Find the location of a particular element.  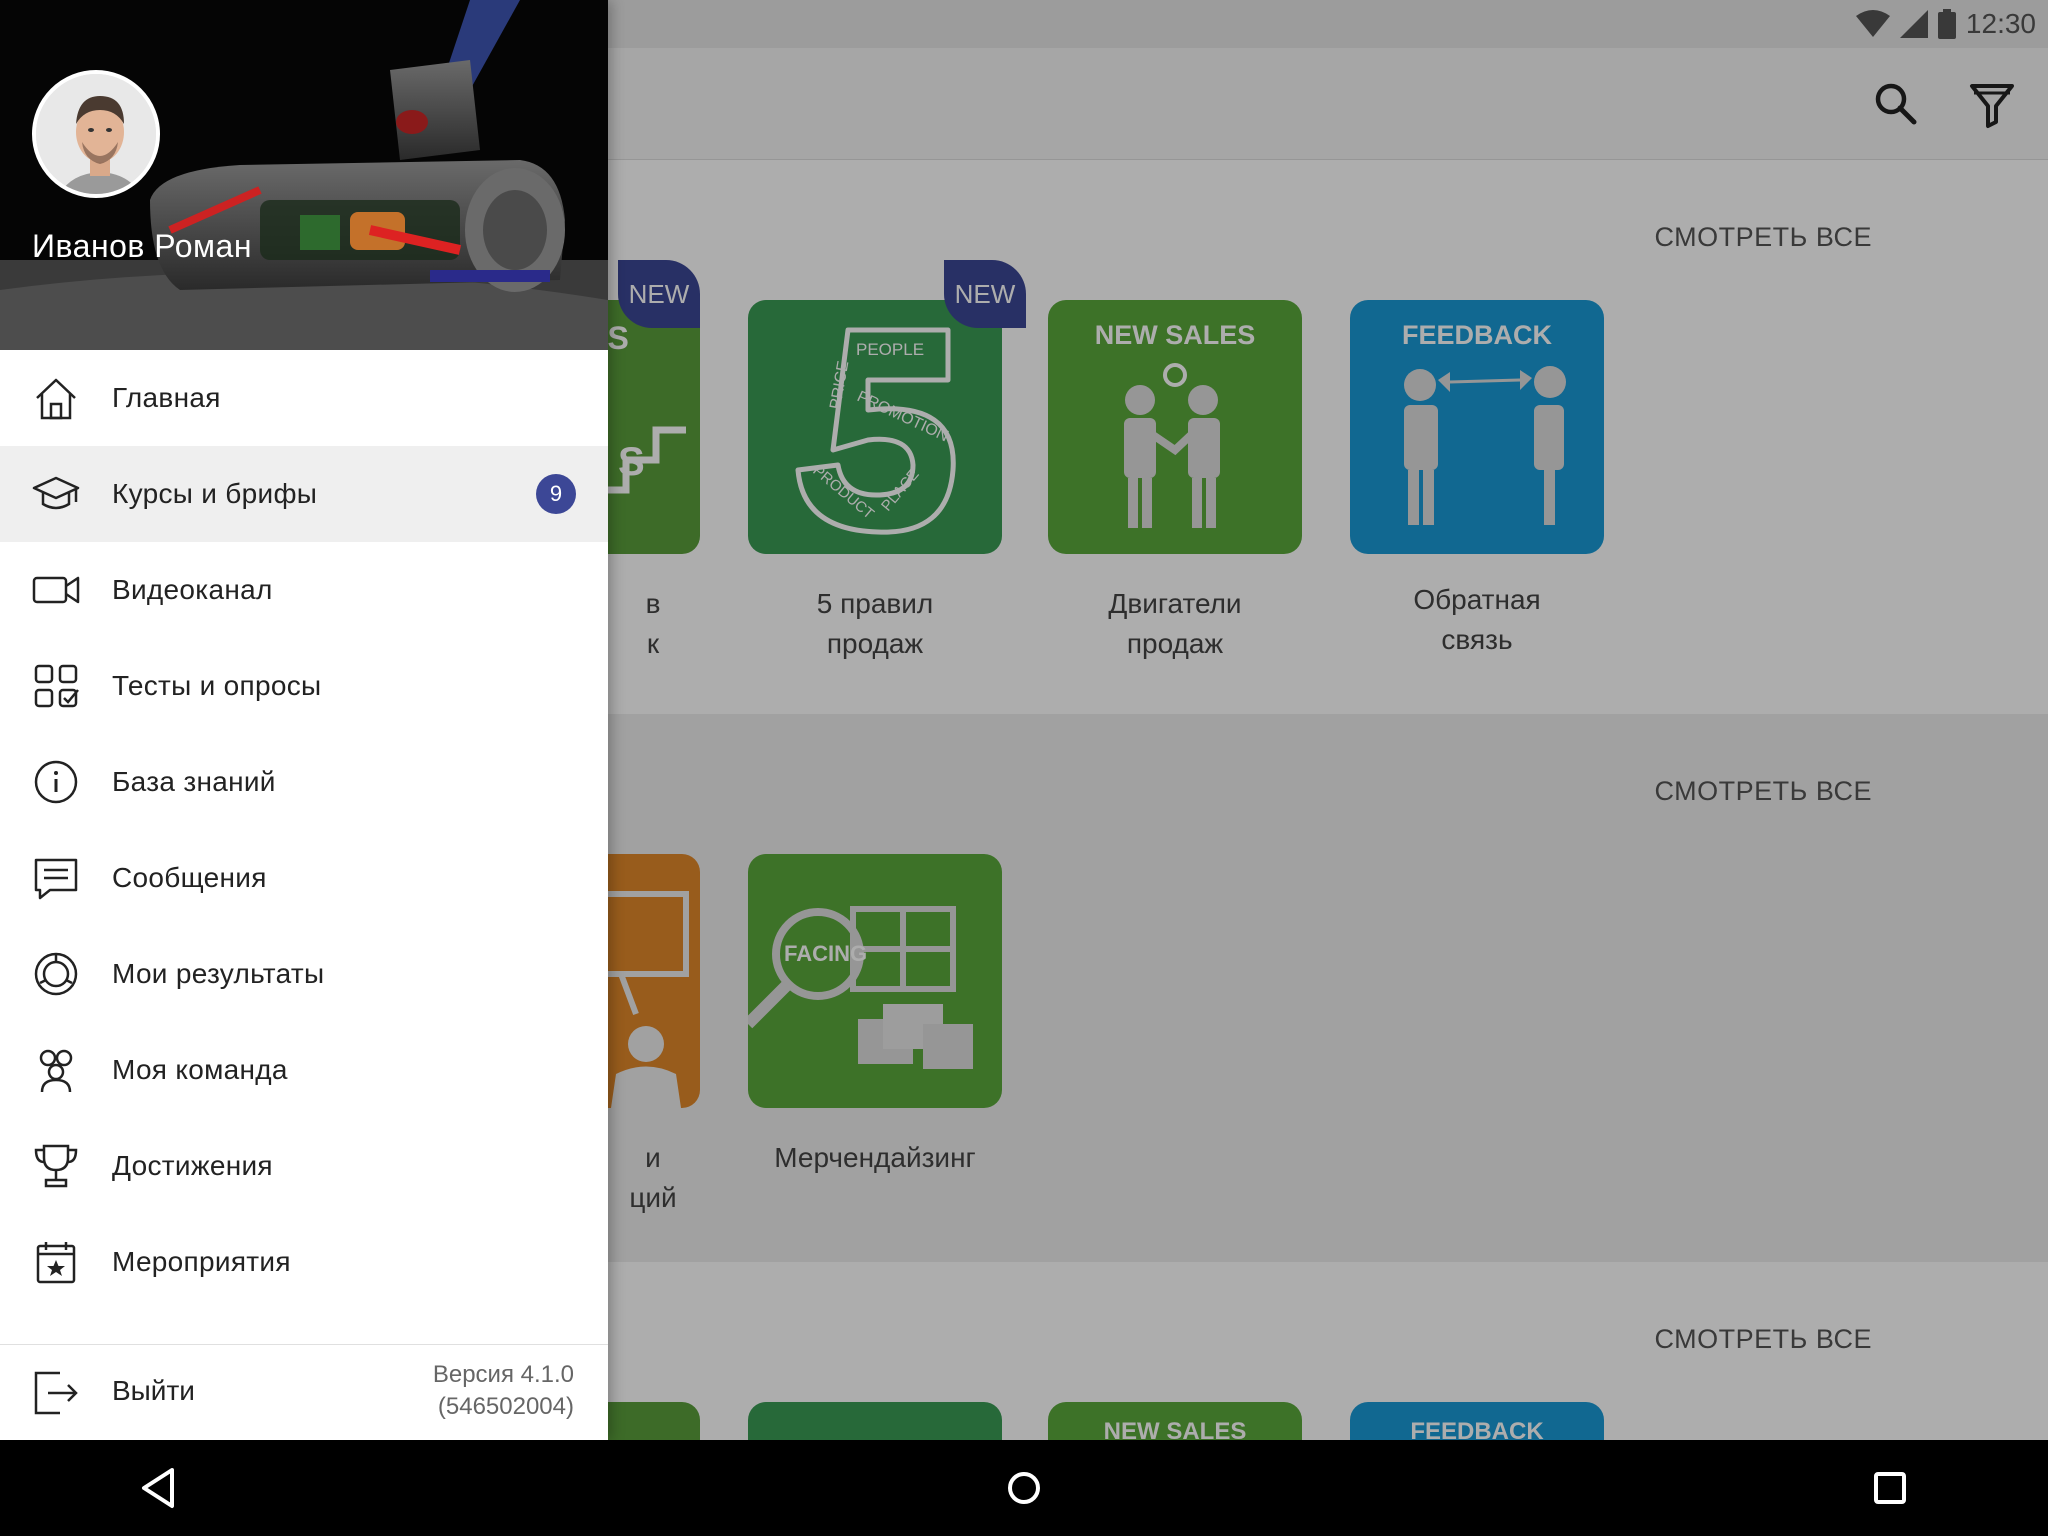

calendar-star-icon is located at coordinates (56, 1263).